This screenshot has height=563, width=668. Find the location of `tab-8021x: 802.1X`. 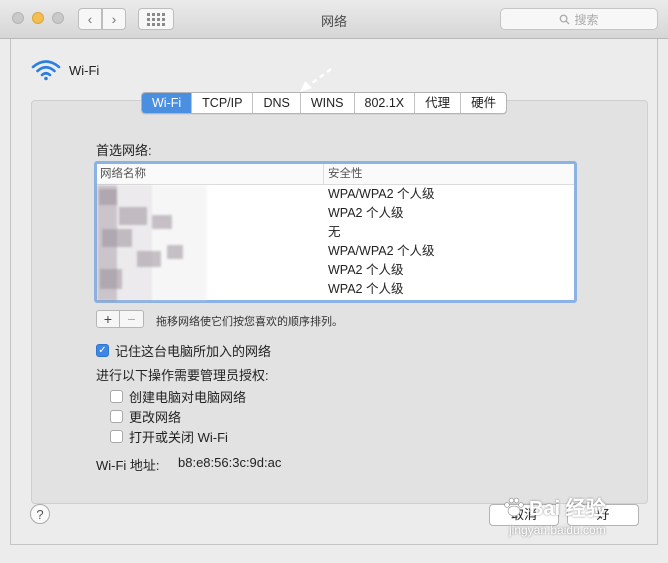

tab-8021x: 802.1X is located at coordinates (385, 103).